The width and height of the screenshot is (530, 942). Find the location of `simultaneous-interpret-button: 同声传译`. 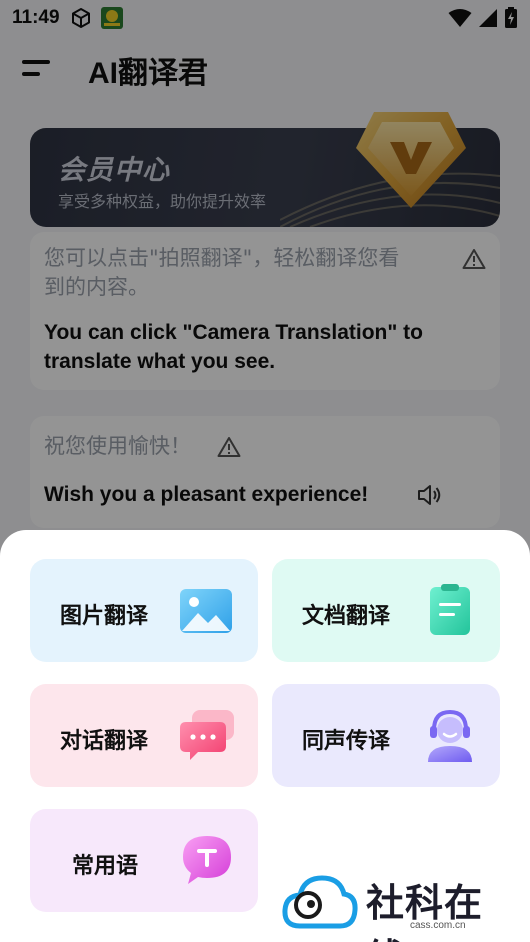

simultaneous-interpret-button: 同声传译 is located at coordinates (386, 735).